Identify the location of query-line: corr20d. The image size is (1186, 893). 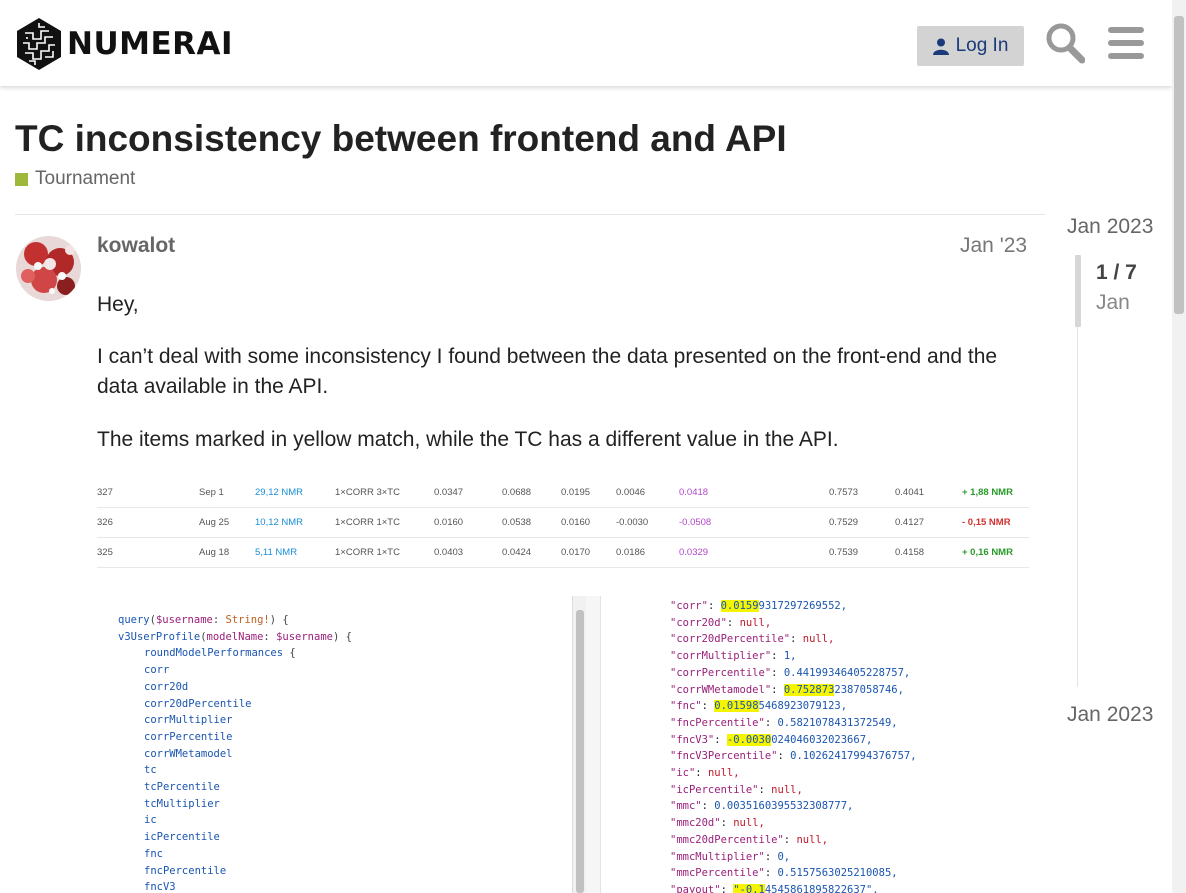
(166, 686).